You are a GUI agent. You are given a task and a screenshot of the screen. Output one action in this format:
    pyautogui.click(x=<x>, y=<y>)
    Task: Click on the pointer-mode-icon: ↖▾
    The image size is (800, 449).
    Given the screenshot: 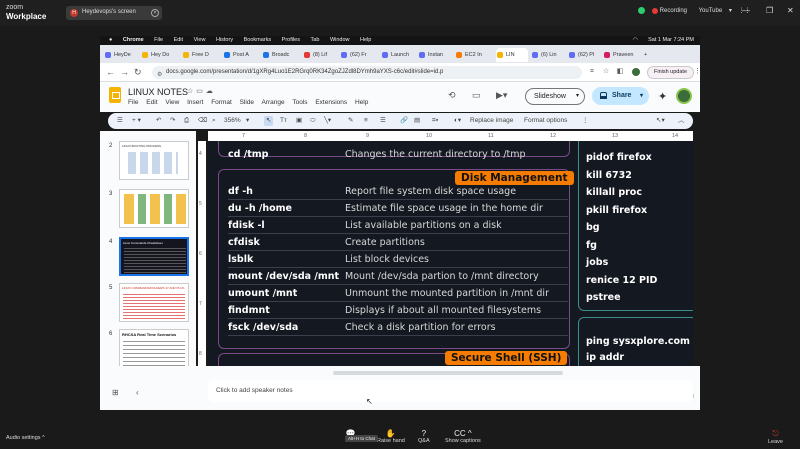 What is the action you would take?
    pyautogui.click(x=660, y=121)
    